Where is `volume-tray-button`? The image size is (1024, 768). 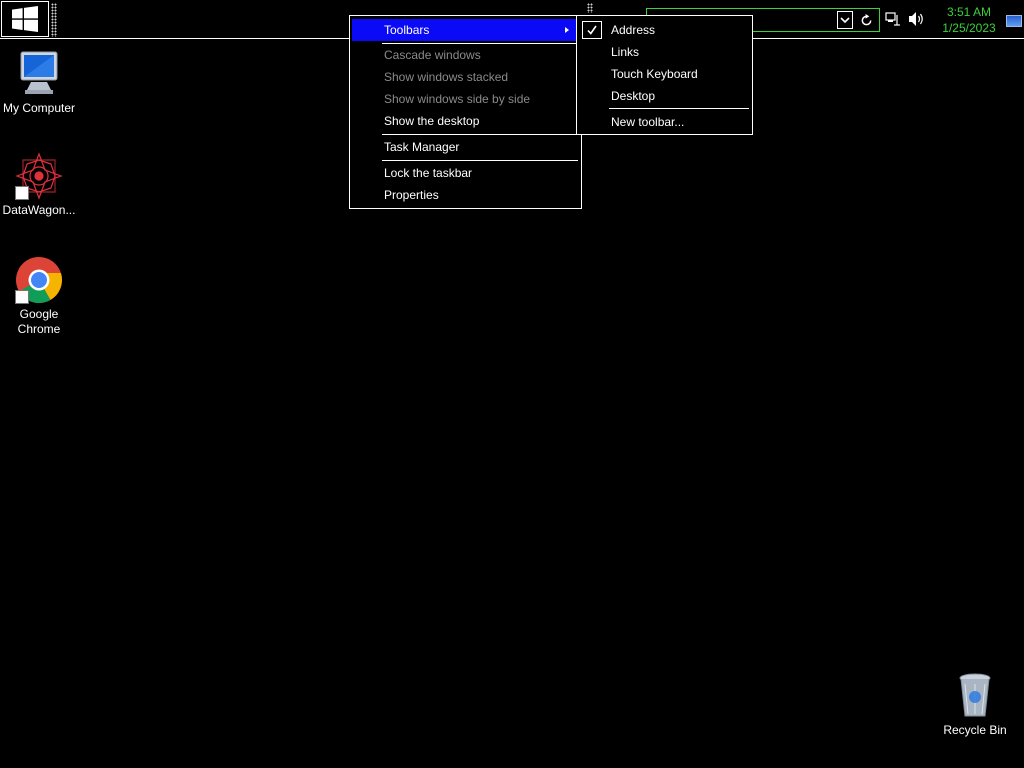 volume-tray-button is located at coordinates (917, 19).